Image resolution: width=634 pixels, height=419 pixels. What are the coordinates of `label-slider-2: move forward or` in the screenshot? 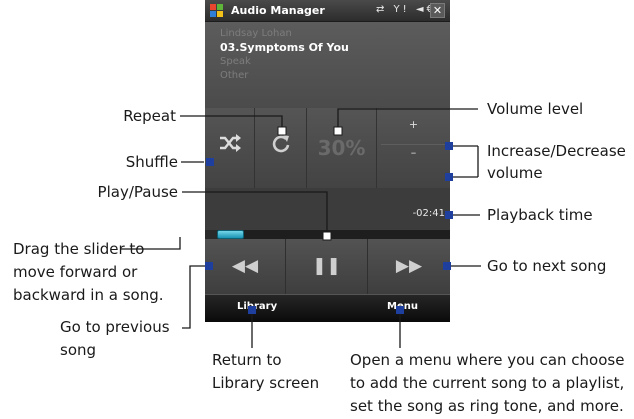 It's located at (75, 272).